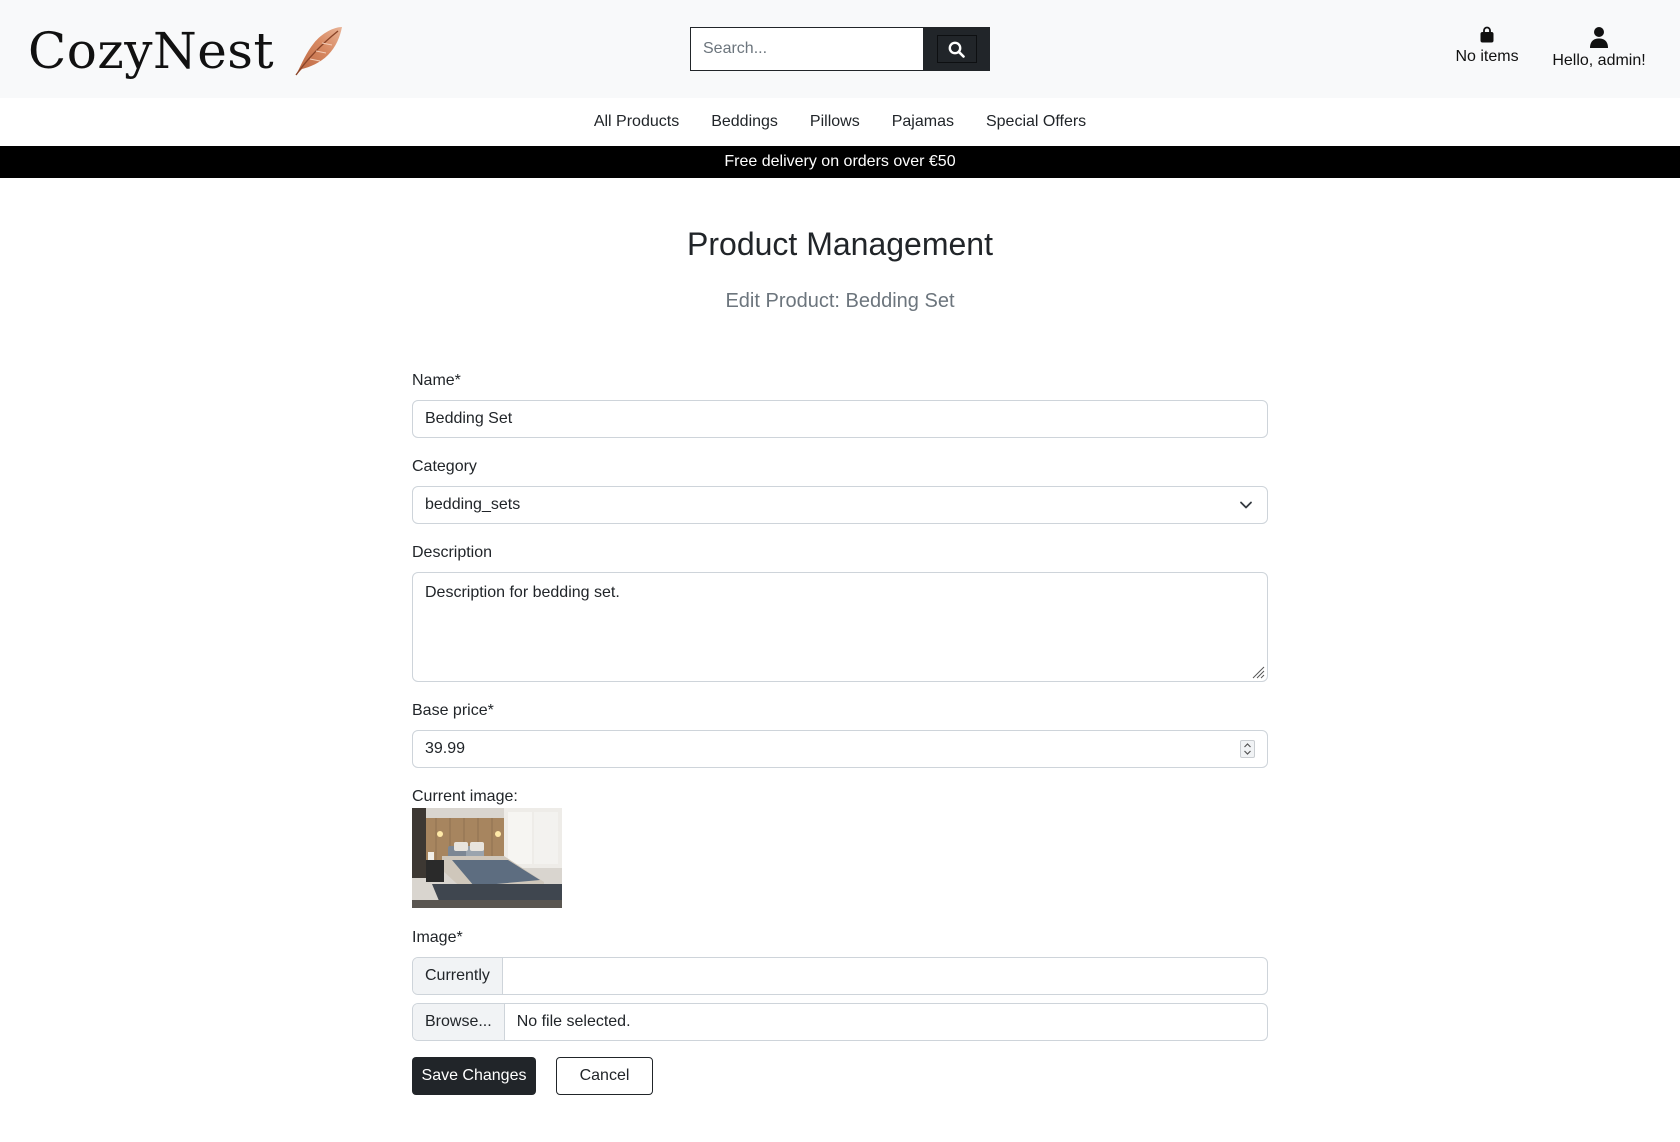 Image resolution: width=1680 pixels, height=1142 pixels. Describe the element at coordinates (840, 749) in the screenshot. I see `price-field: 39.99` at that location.